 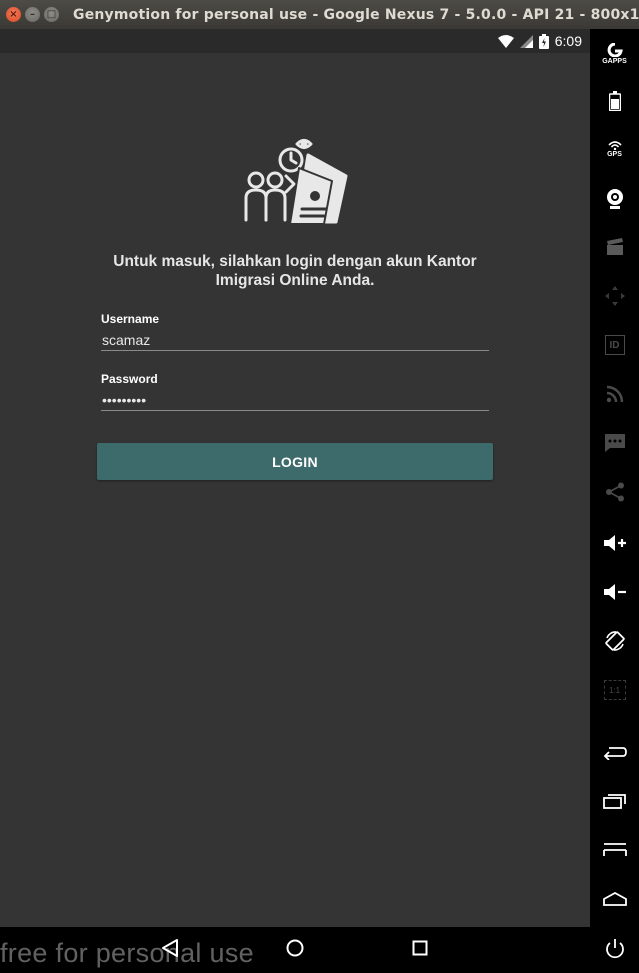 I want to click on volume-down-button, so click(x=614, y=592).